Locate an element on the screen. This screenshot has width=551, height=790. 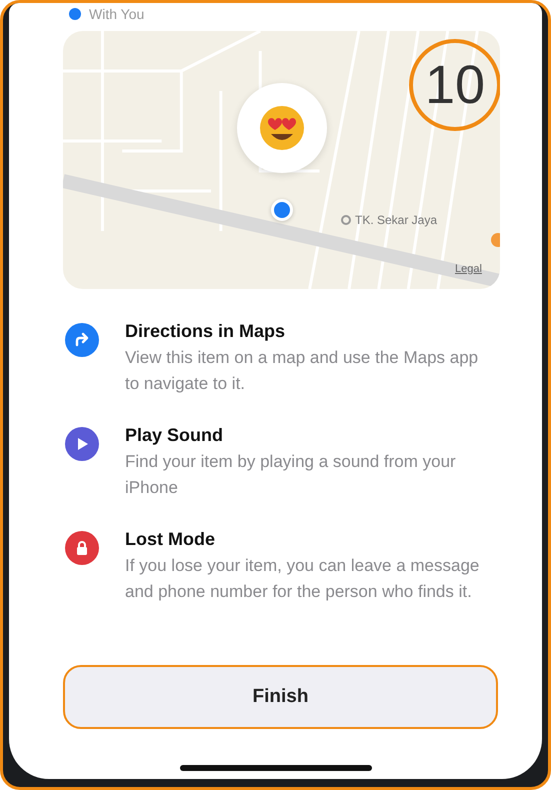
finish-button: Finish is located at coordinates (280, 697).